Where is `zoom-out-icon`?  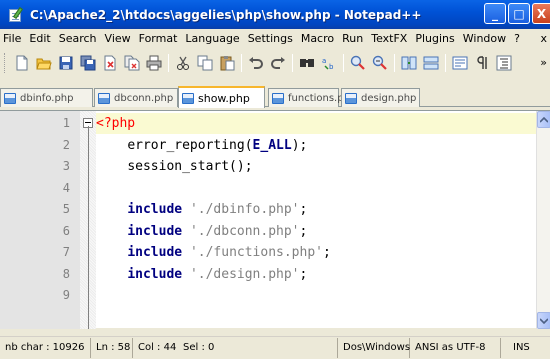
zoom-out-icon is located at coordinates (379, 63).